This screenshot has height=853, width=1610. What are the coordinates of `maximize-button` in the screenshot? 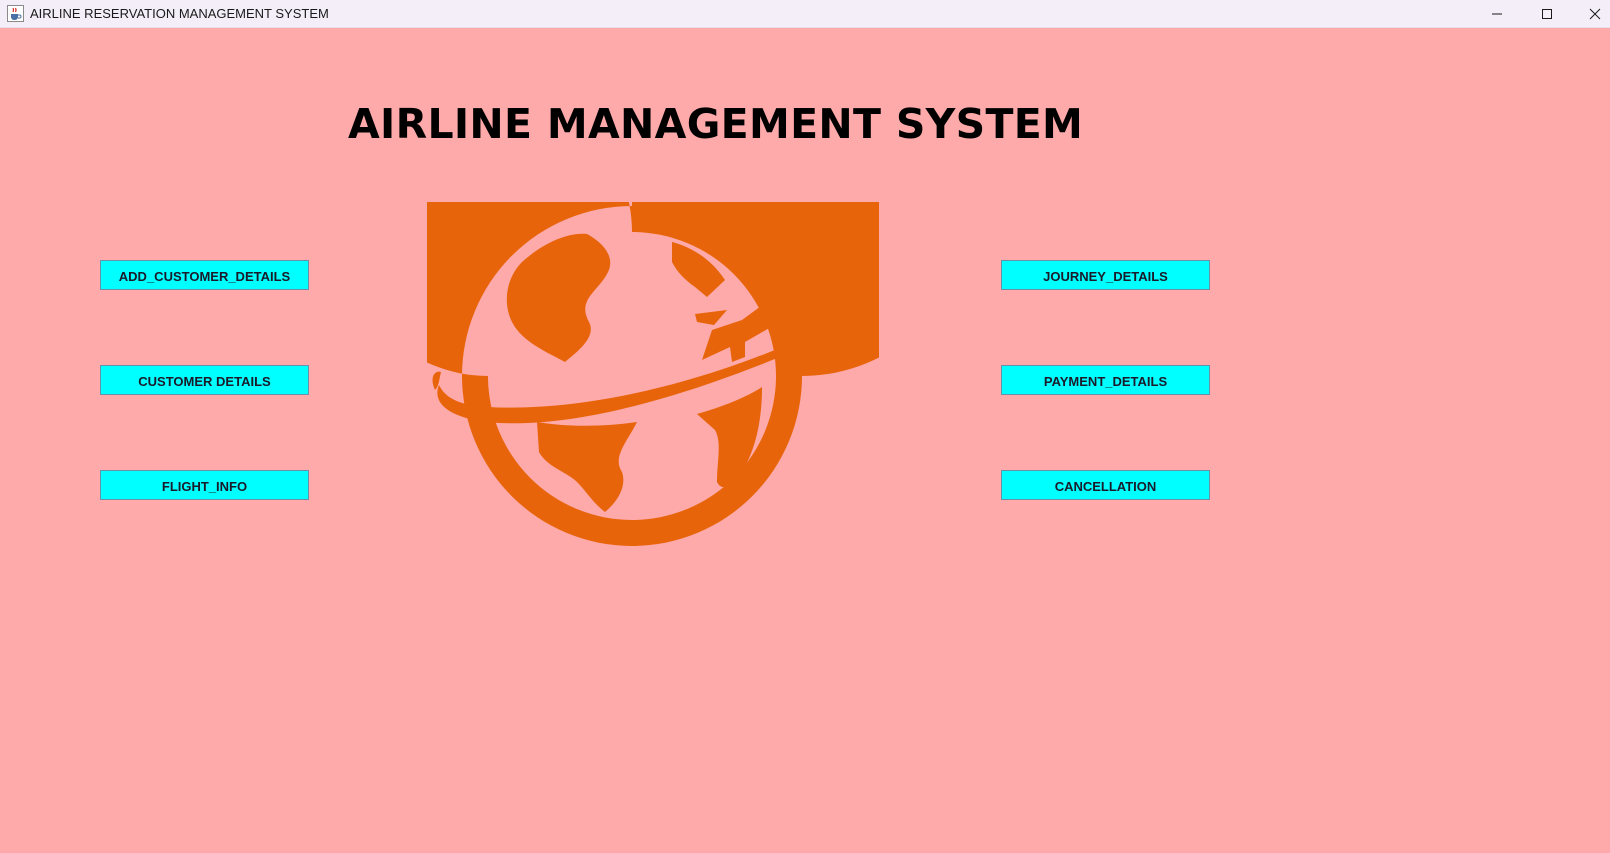 It's located at (1547, 14).